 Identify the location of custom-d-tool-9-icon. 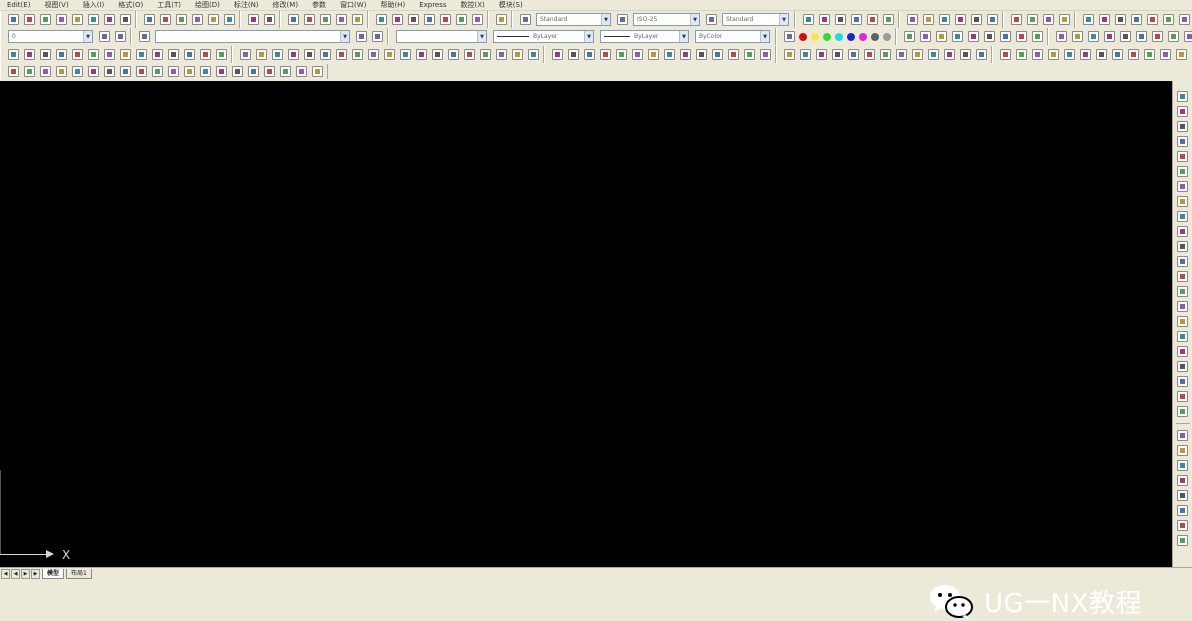
(1133, 54).